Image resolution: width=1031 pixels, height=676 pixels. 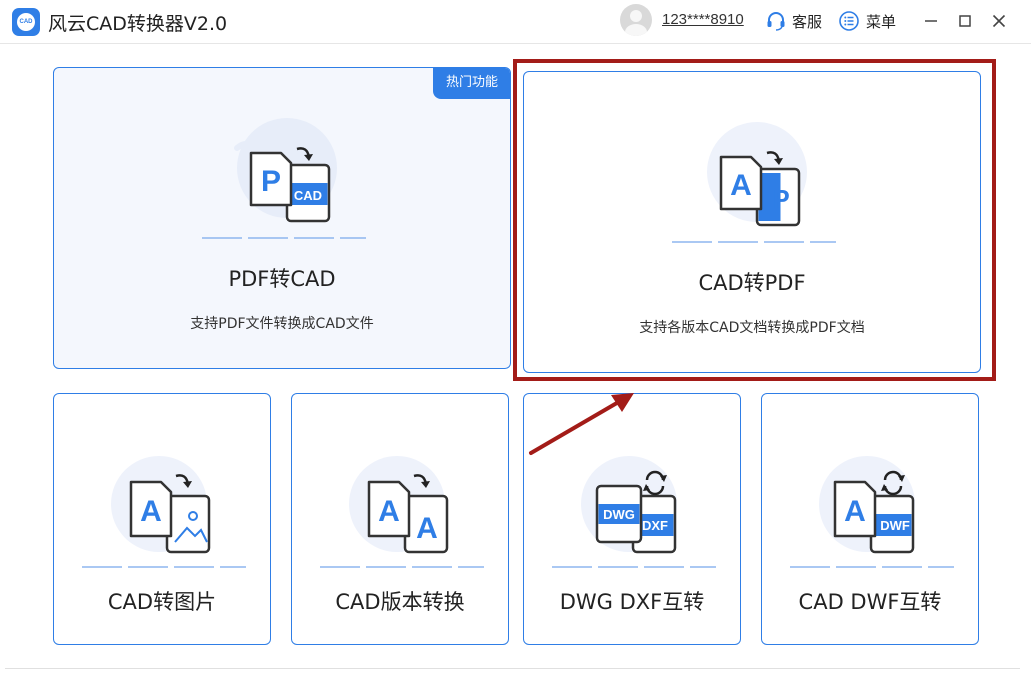 I want to click on minimize-button, so click(x=931, y=21).